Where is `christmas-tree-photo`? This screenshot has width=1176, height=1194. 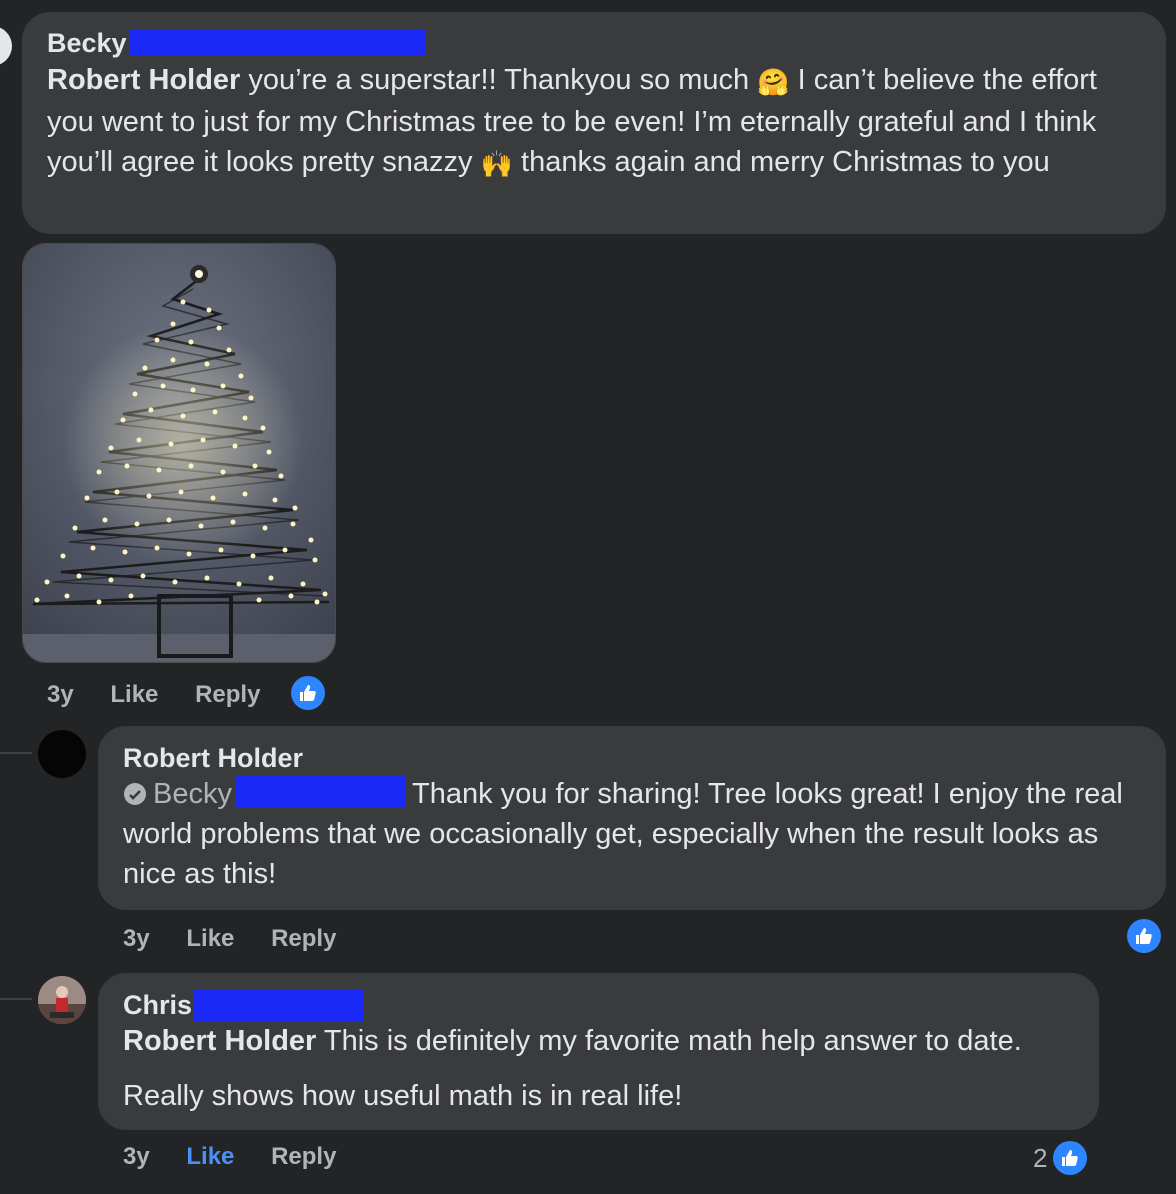
christmas-tree-photo is located at coordinates (179, 453).